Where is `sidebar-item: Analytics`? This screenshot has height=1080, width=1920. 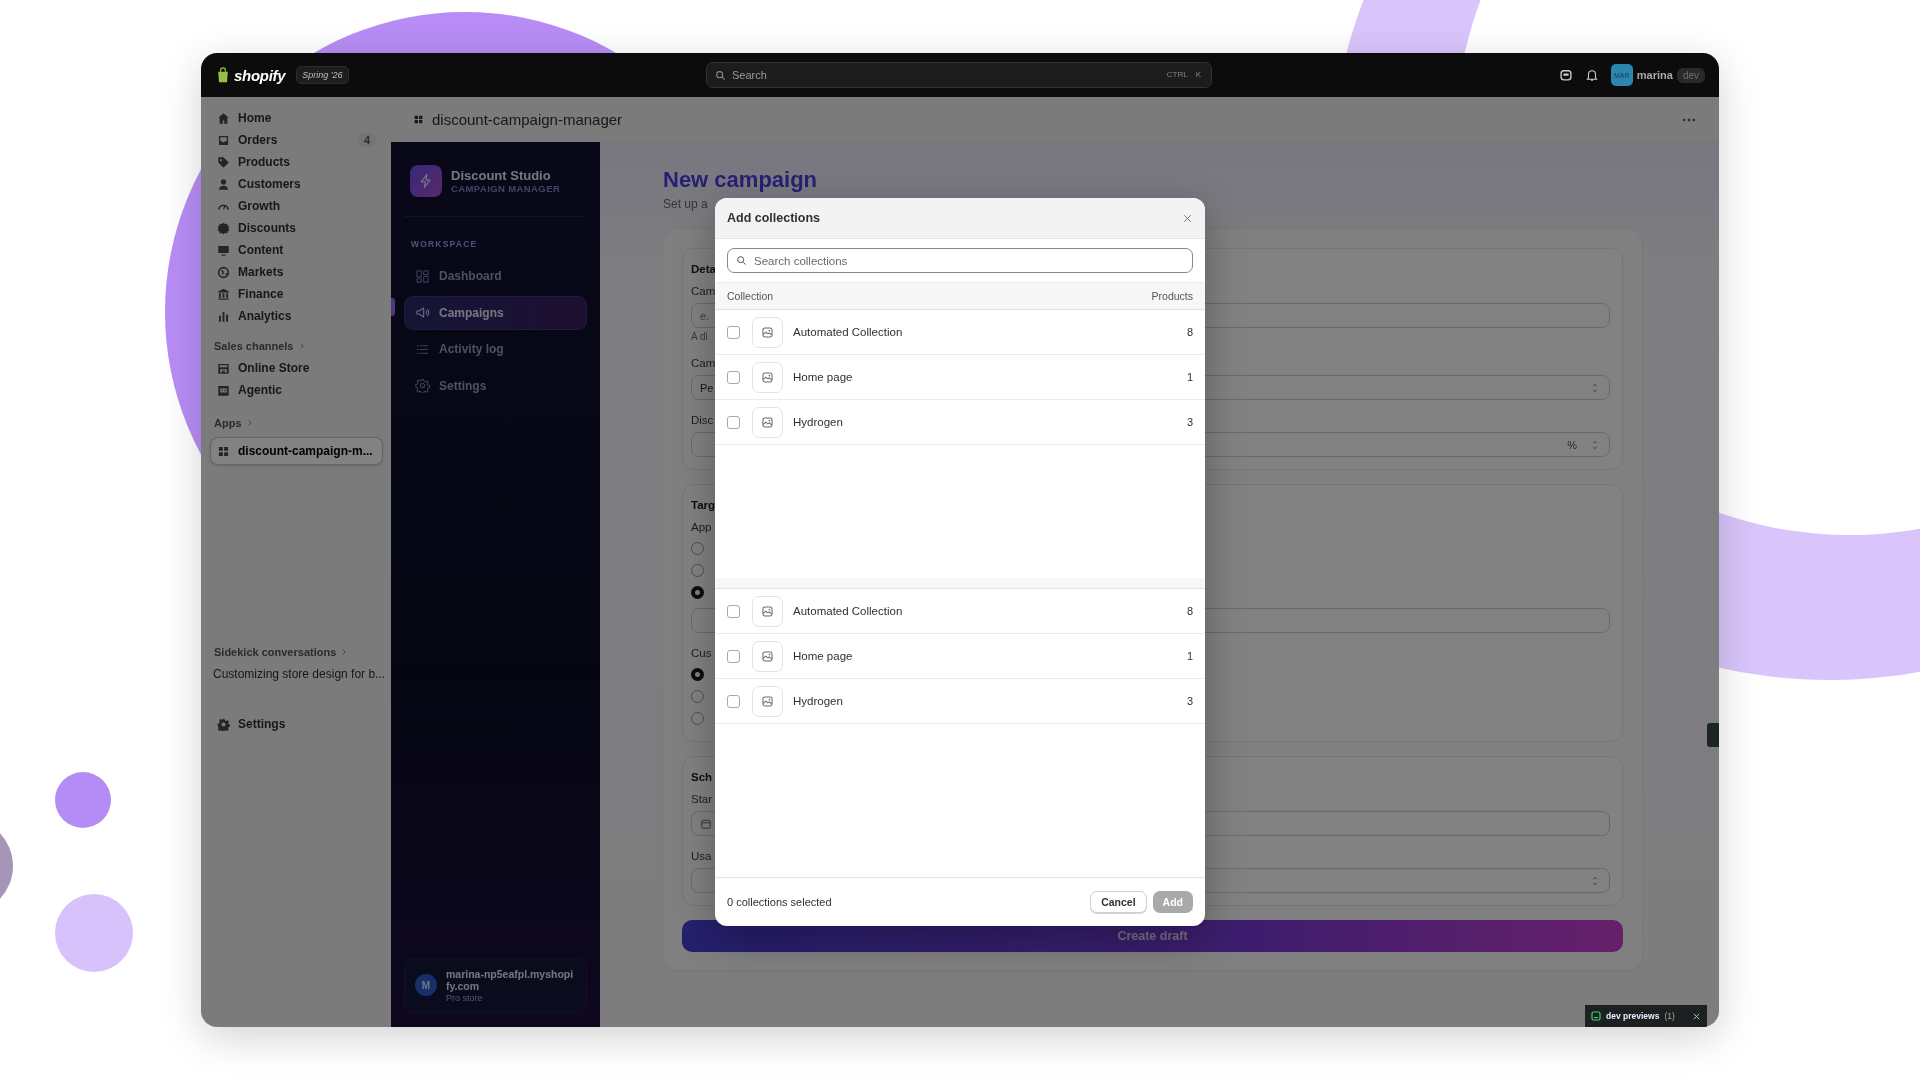
sidebar-item: Analytics is located at coordinates (296, 316).